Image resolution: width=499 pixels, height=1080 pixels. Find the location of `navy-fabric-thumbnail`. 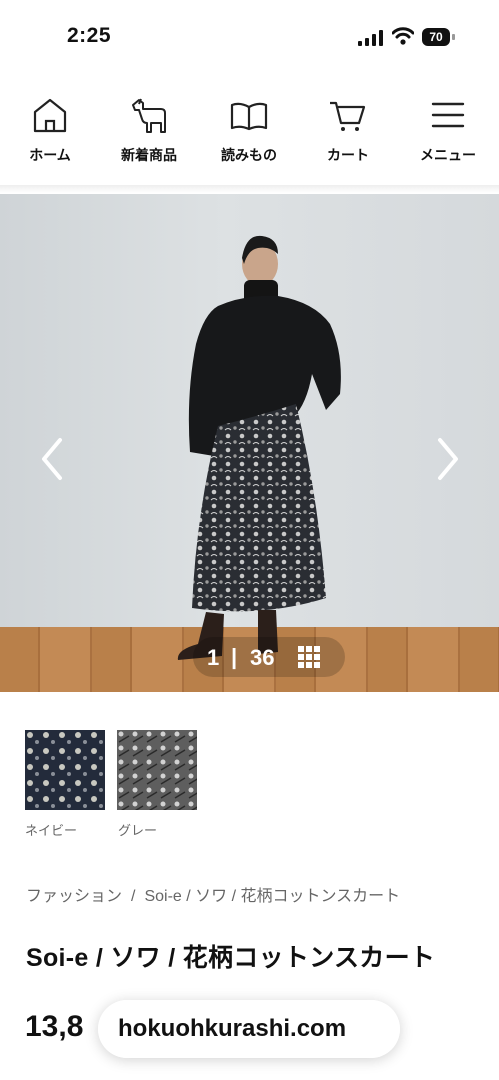

navy-fabric-thumbnail is located at coordinates (65, 770).